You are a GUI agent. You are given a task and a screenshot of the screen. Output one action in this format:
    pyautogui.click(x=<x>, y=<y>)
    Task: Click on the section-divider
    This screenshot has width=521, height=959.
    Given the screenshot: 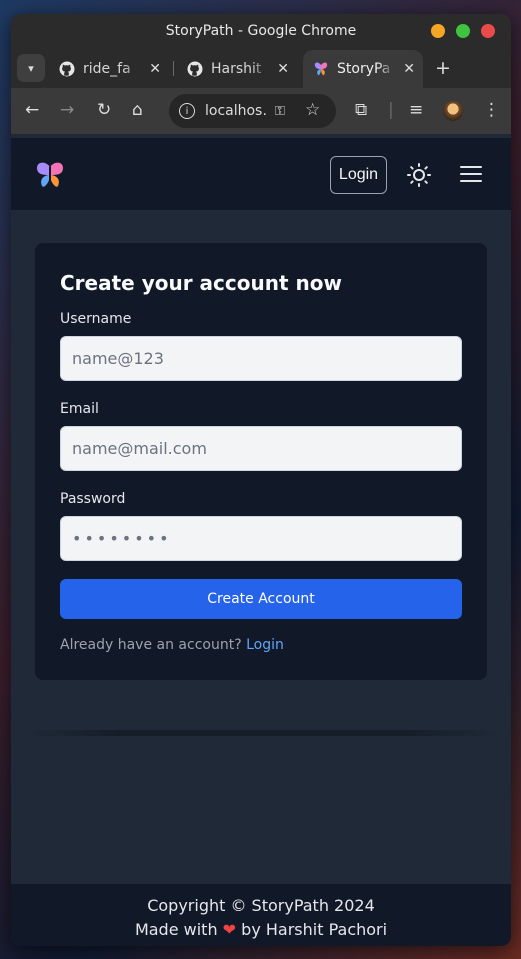 What is the action you would take?
    pyautogui.click(x=261, y=733)
    